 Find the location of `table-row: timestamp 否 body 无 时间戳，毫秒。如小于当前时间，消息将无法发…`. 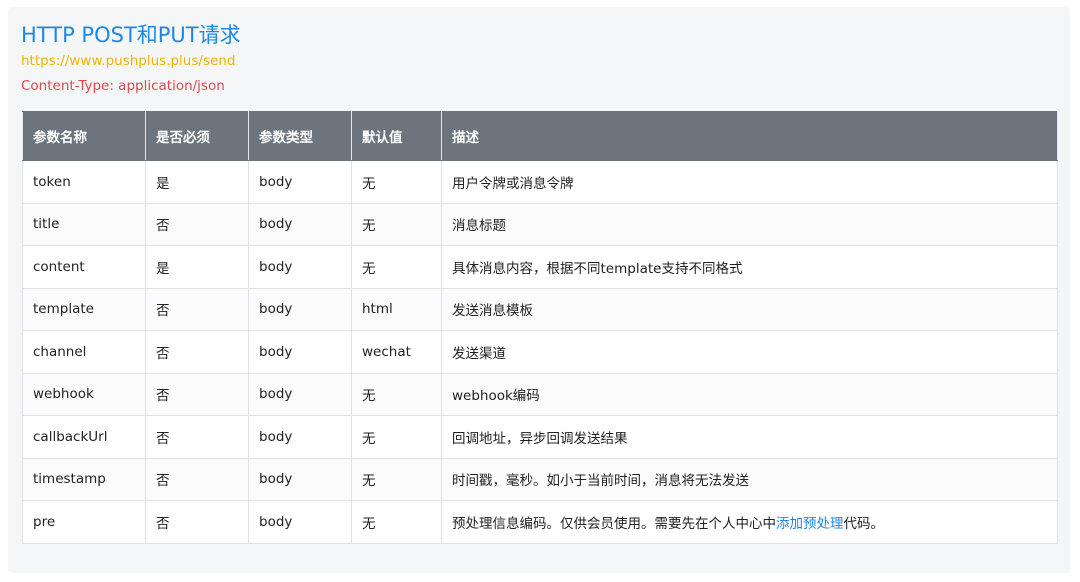

table-row: timestamp 否 body 无 时间戳，毫秒。如小于当前时间，消息将无法发… is located at coordinates (540, 479).